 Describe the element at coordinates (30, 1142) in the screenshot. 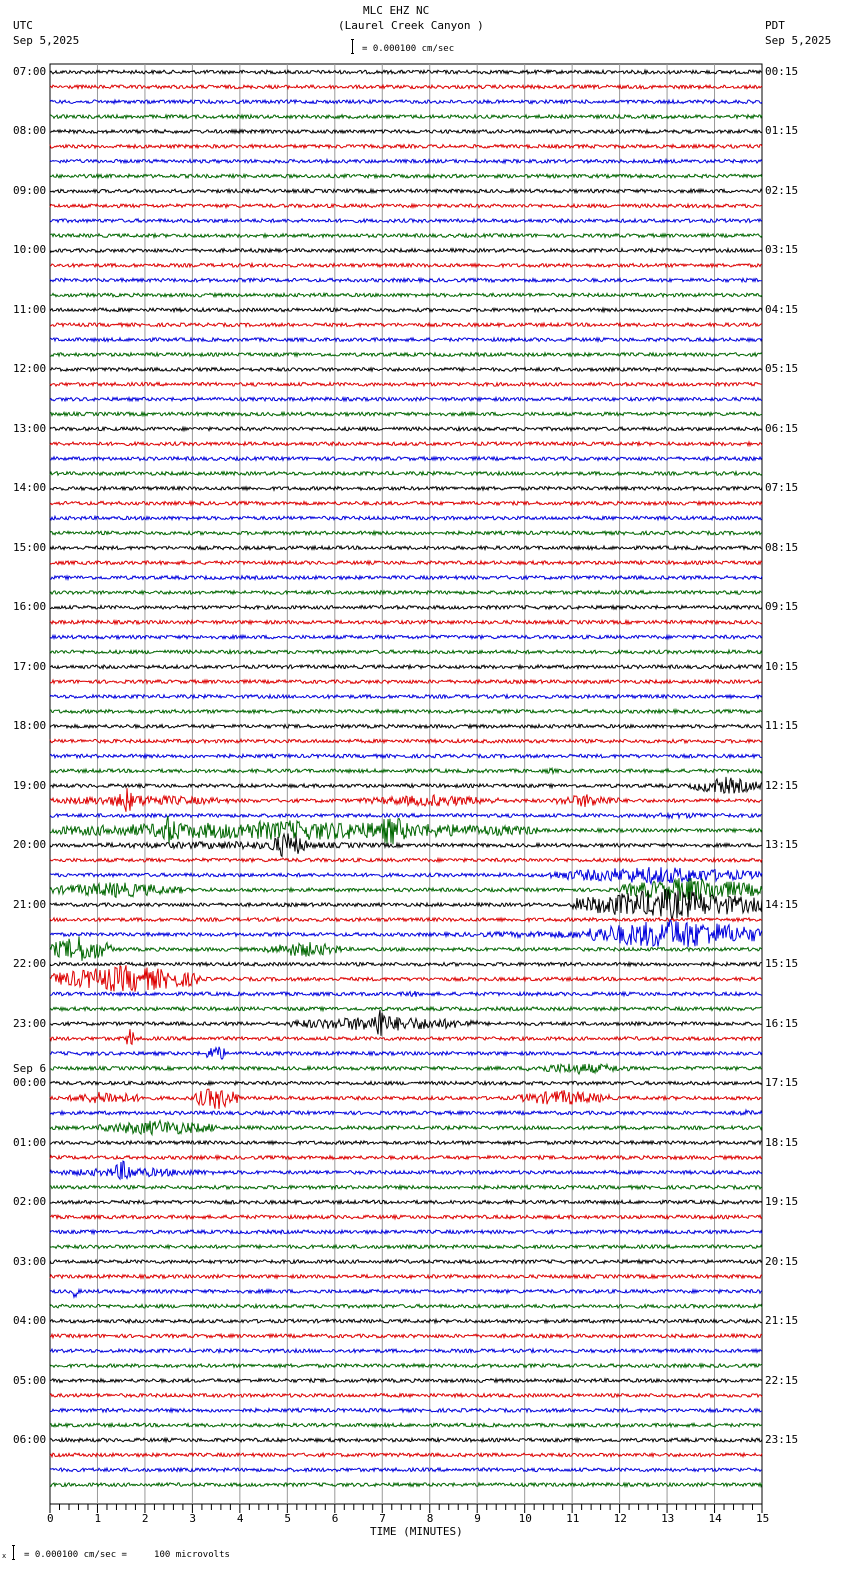

I see `utc-hour-label: 01:00` at that location.